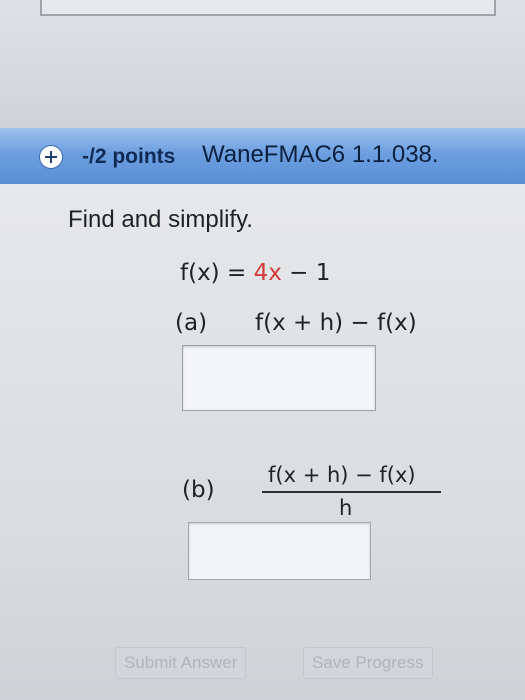  Describe the element at coordinates (279, 551) in the screenshot. I see `part-b-answer-input` at that location.